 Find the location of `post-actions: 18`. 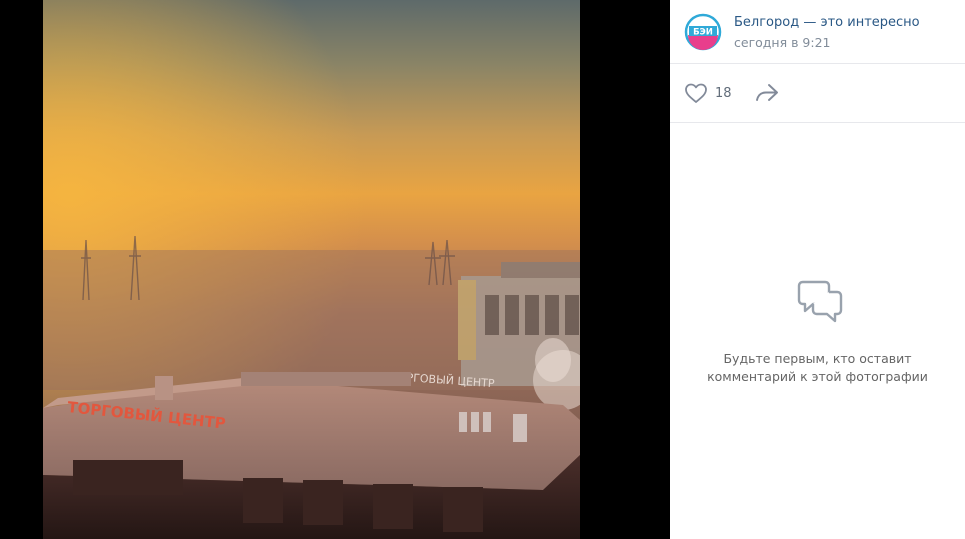

post-actions: 18 is located at coordinates (817, 93).